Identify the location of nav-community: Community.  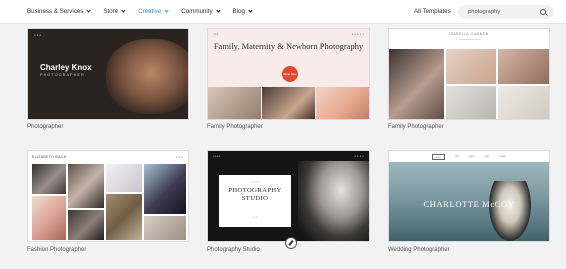
(201, 11).